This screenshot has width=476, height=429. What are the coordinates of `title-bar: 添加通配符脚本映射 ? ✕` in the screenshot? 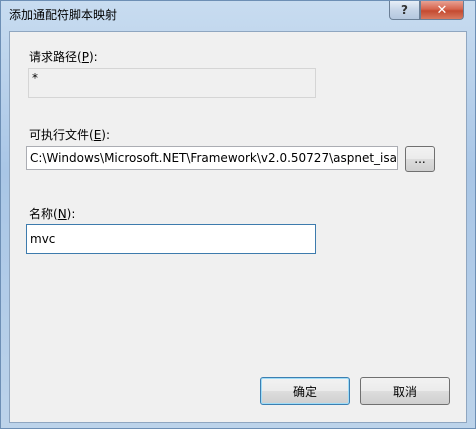 It's located at (238, 14).